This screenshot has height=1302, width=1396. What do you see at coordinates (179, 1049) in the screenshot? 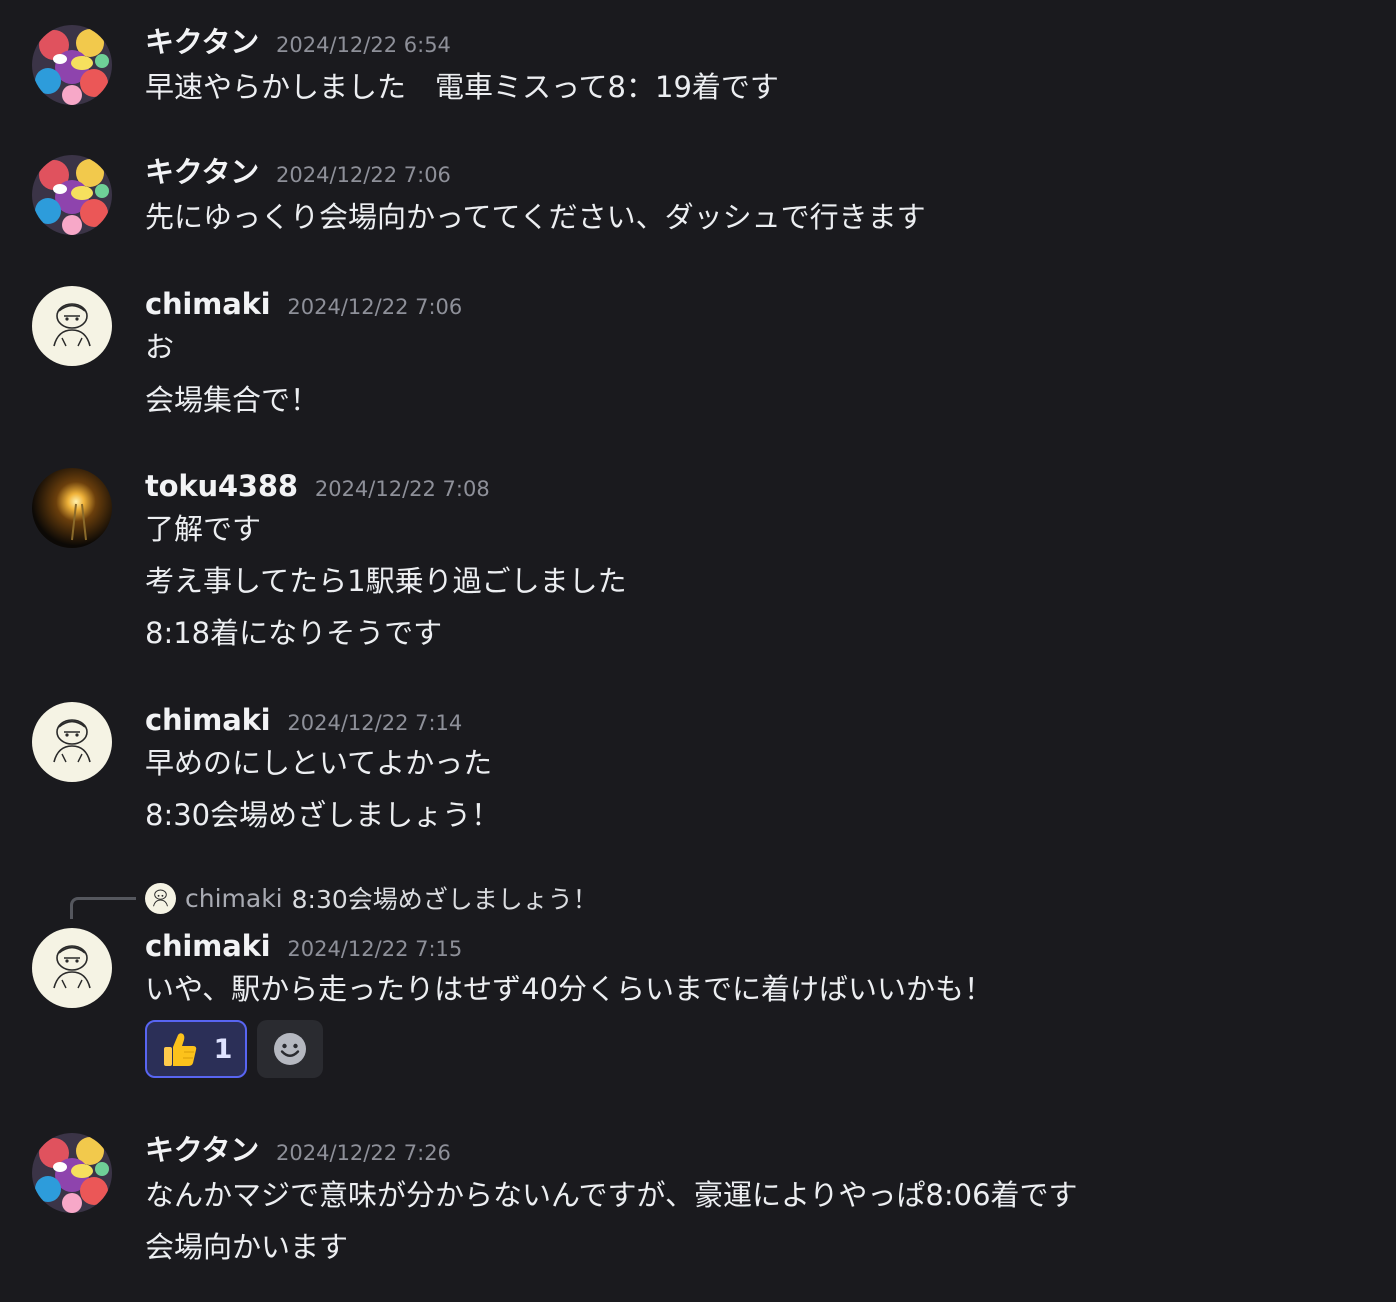
I see `thumbs-up-icon` at bounding box center [179, 1049].